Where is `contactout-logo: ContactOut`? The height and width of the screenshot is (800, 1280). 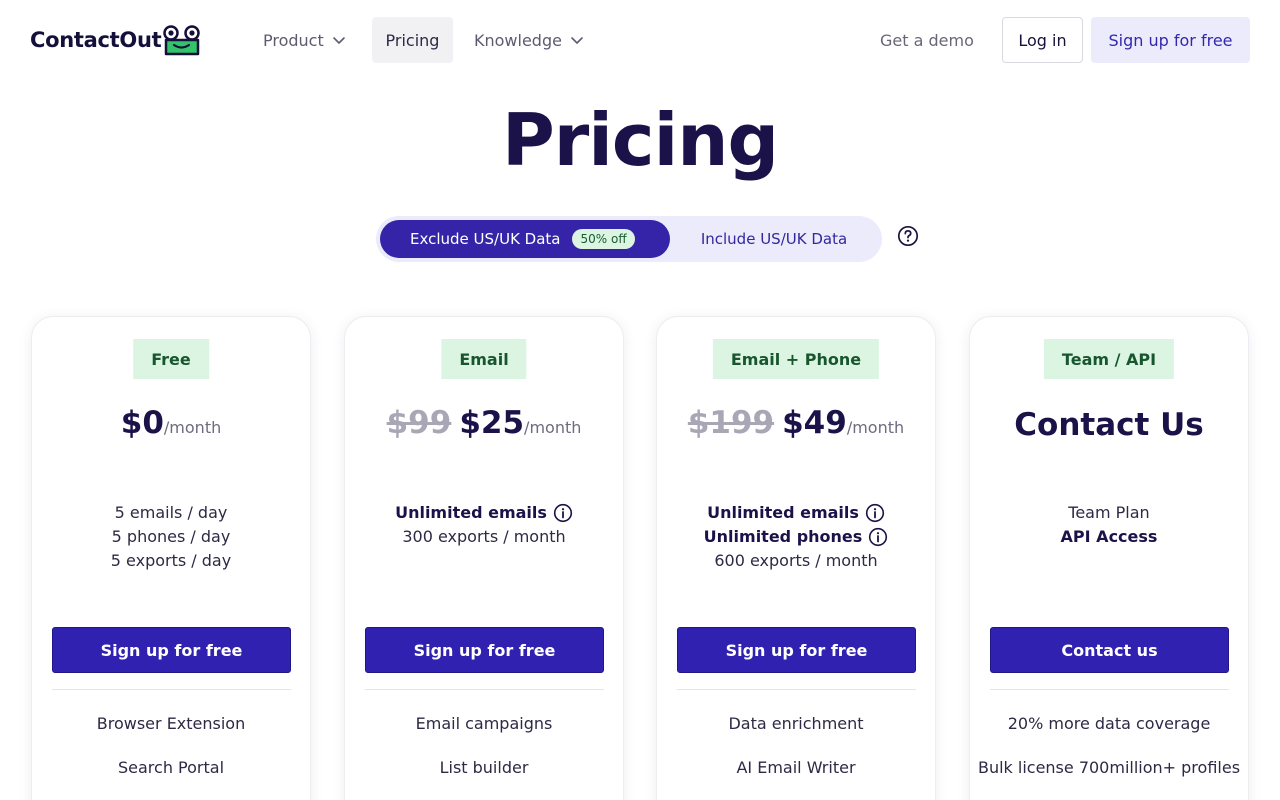 contactout-logo: ContactOut is located at coordinates (115, 40).